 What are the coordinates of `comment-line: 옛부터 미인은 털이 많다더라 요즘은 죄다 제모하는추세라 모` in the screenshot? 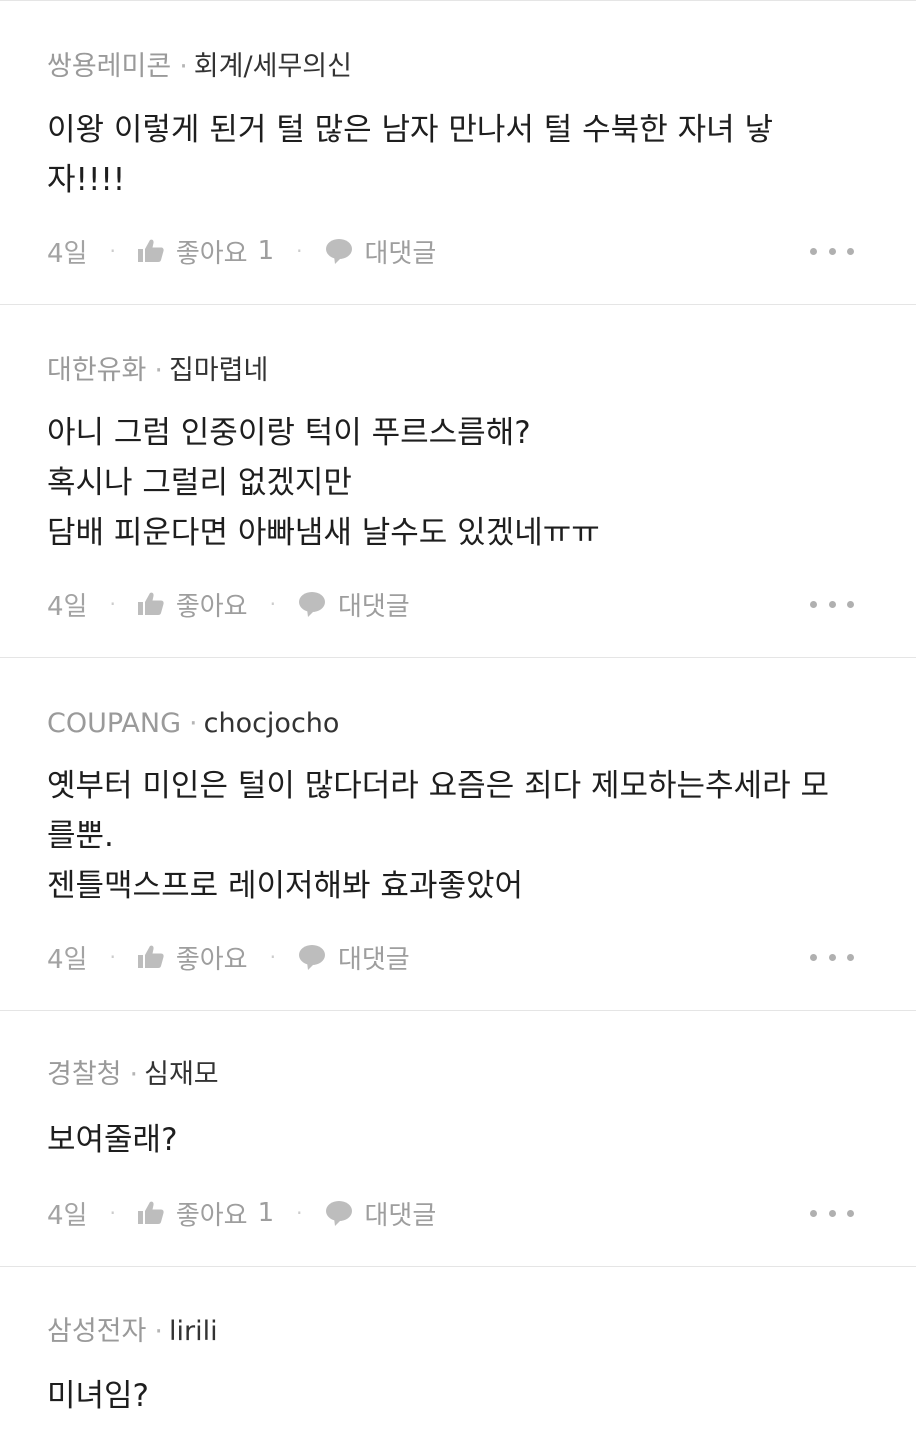 It's located at (438, 786).